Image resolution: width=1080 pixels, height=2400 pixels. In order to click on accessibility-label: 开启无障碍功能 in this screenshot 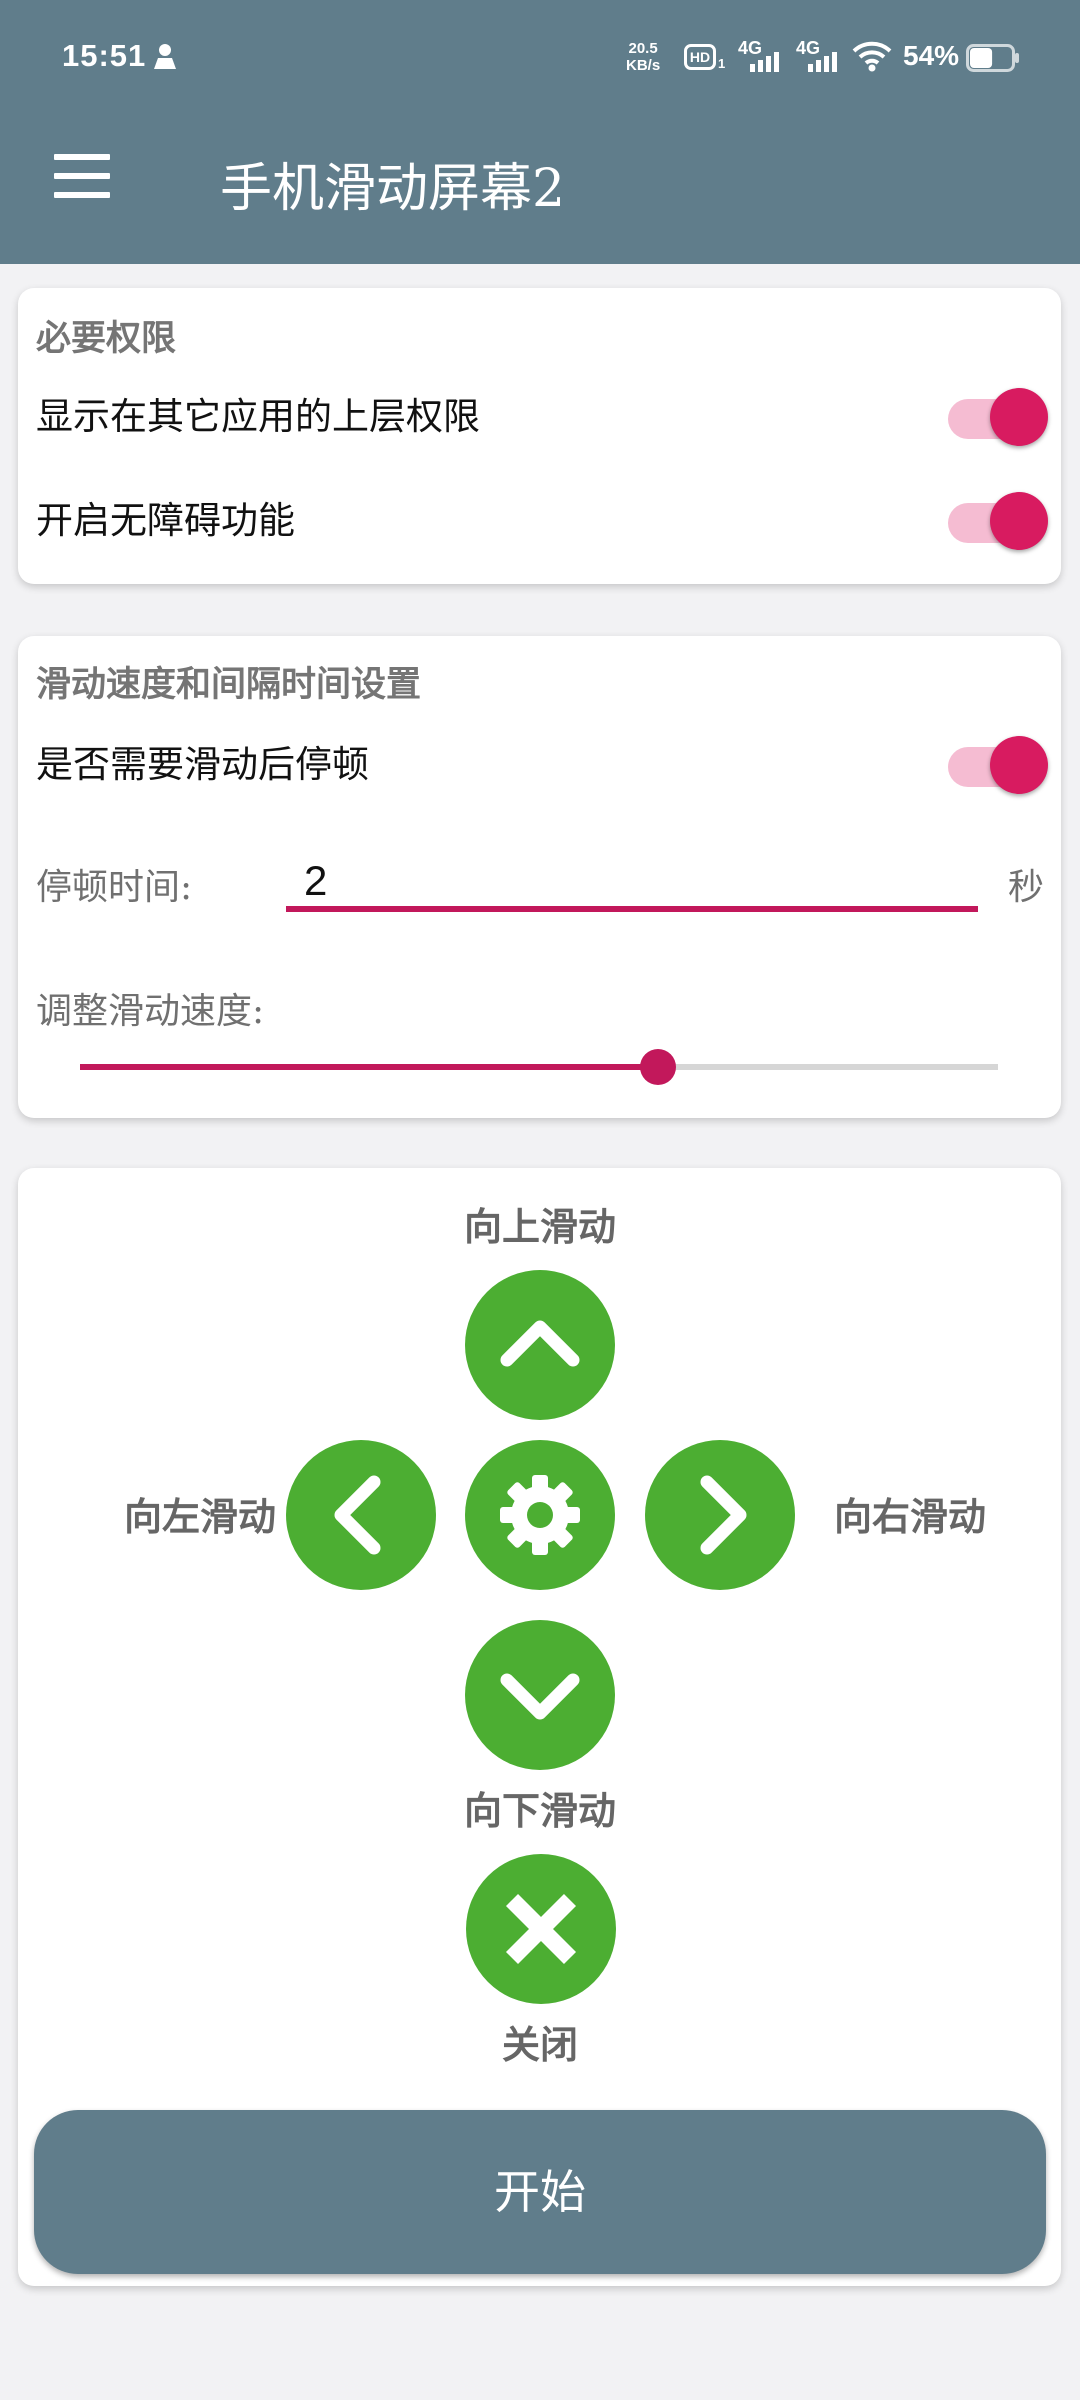, I will do `click(165, 520)`.